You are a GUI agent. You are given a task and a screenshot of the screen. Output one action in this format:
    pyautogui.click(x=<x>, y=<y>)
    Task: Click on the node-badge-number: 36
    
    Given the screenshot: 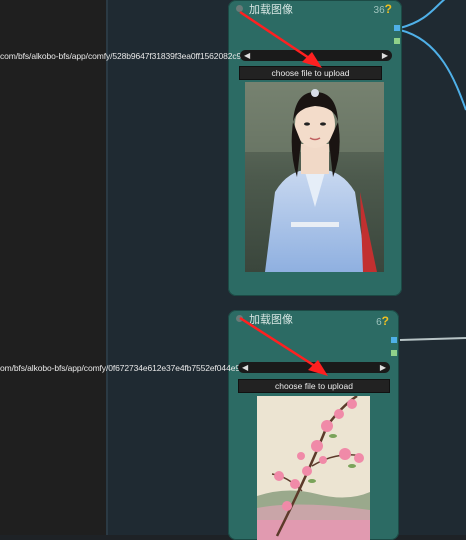 What is the action you would take?
    pyautogui.click(x=379, y=10)
    